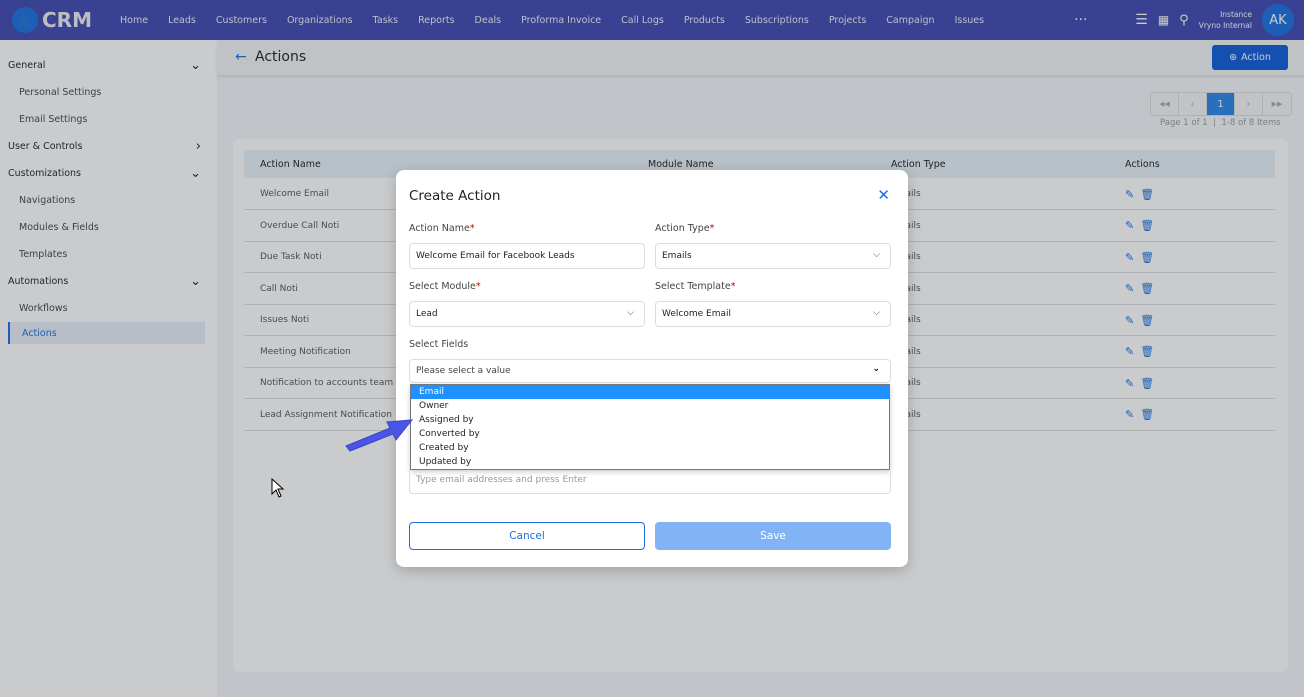 The image size is (1304, 697). What do you see at coordinates (695, 286) in the screenshot?
I see `template-label: Select Template*` at bounding box center [695, 286].